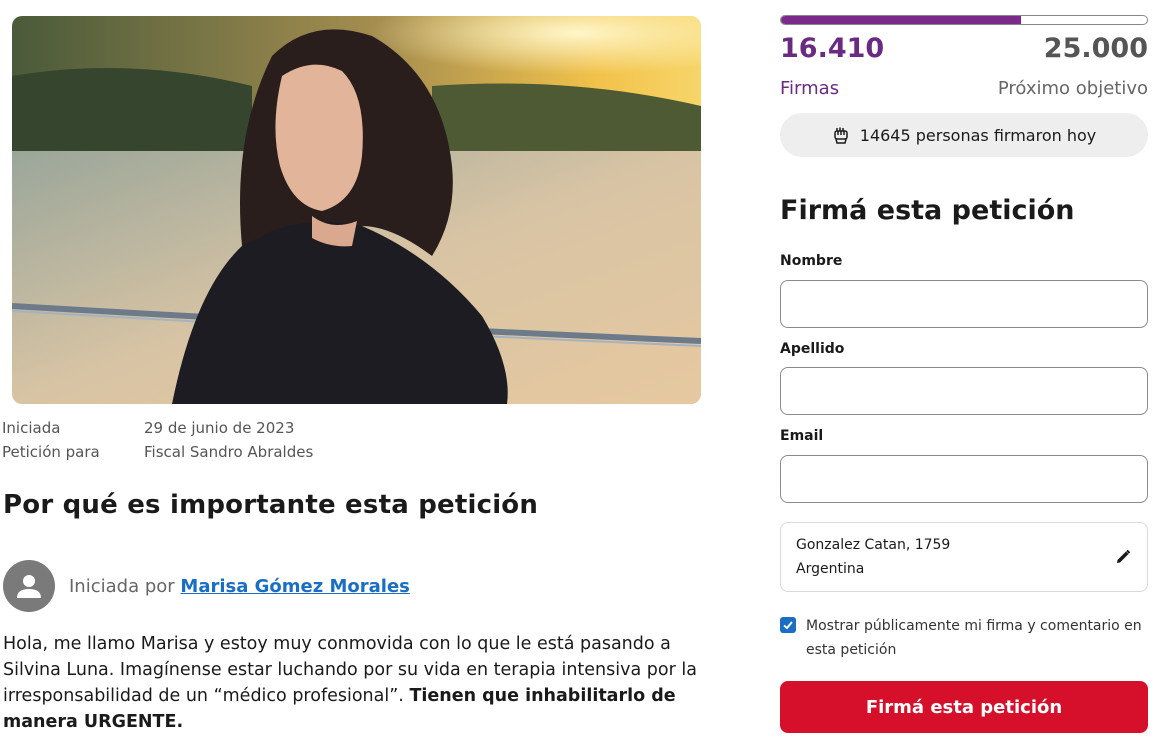  I want to click on last-name-label: Apellido, so click(812, 349).